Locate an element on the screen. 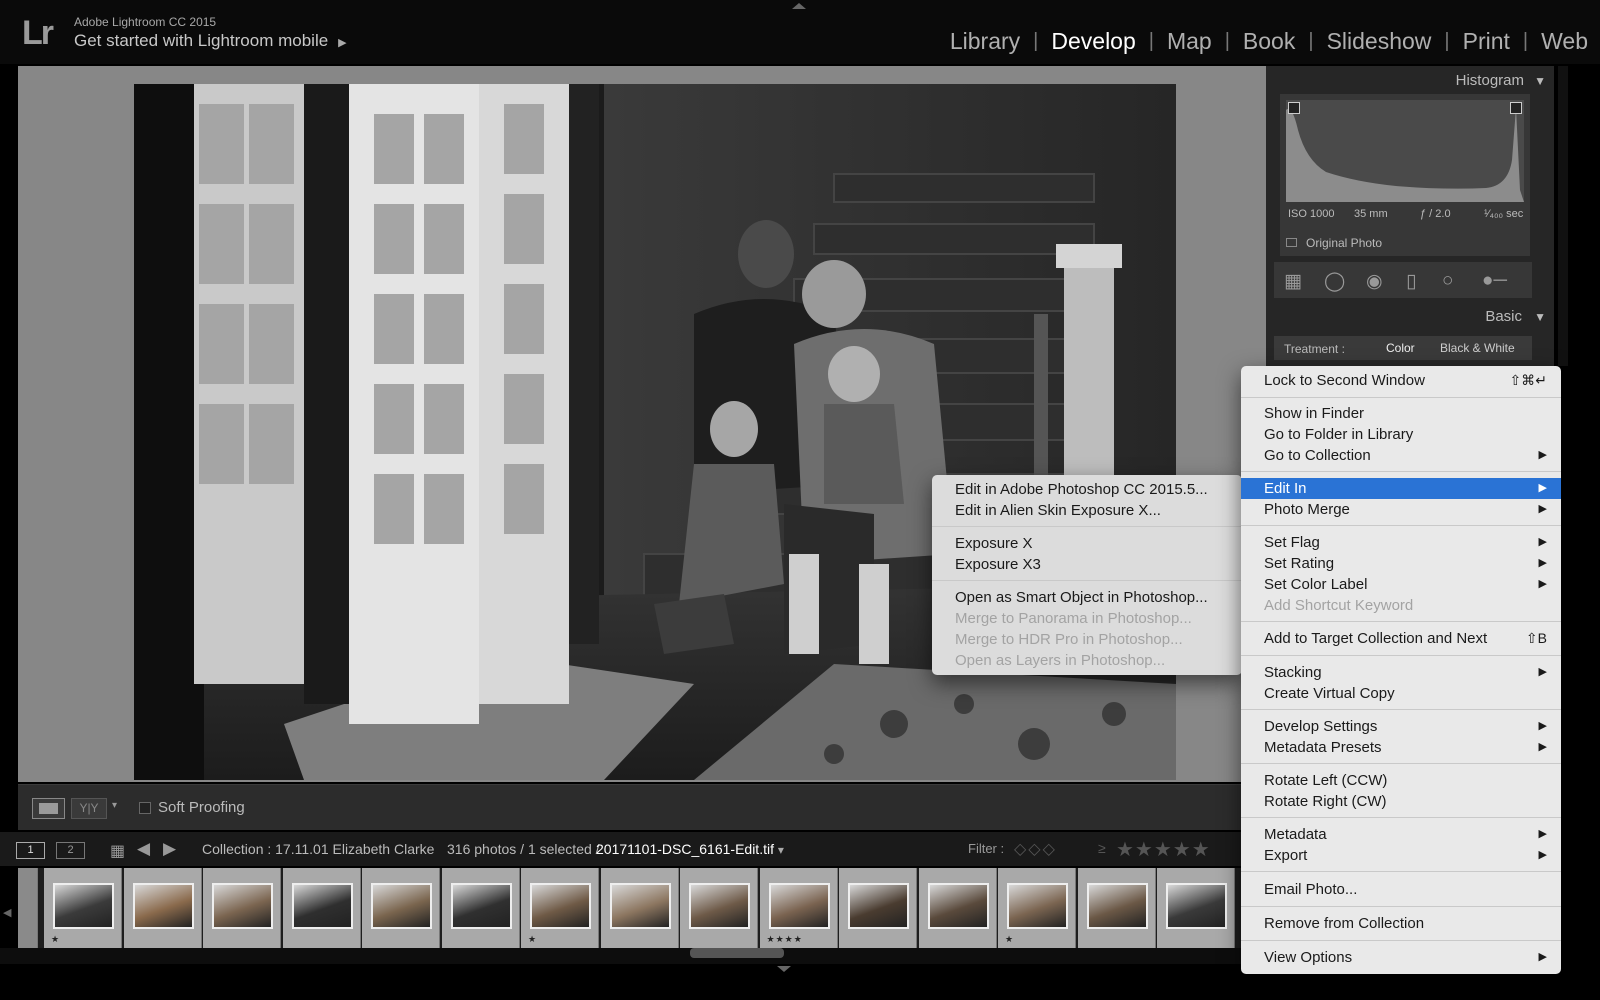 The height and width of the screenshot is (1000, 1600). original-photo-checkbox is located at coordinates (1291, 242).